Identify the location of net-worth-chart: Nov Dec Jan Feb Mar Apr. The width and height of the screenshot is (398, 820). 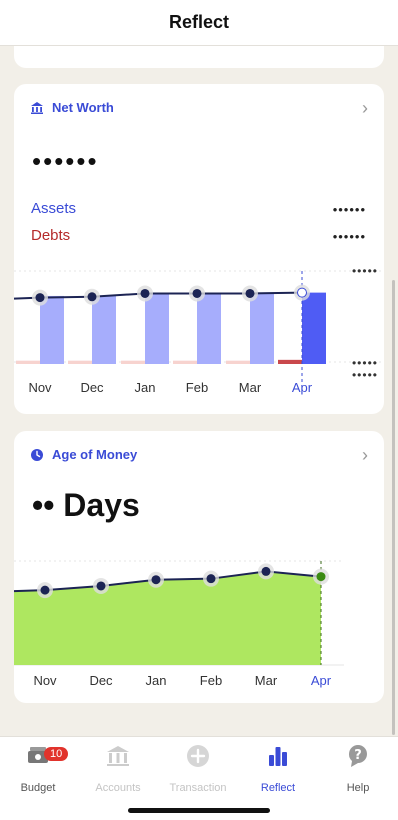
(199, 331).